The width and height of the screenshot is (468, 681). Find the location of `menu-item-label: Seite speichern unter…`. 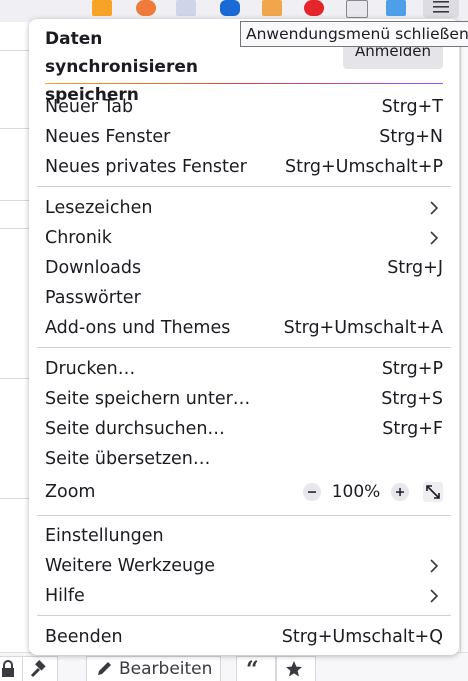

menu-item-label: Seite speichern unter… is located at coordinates (148, 399).